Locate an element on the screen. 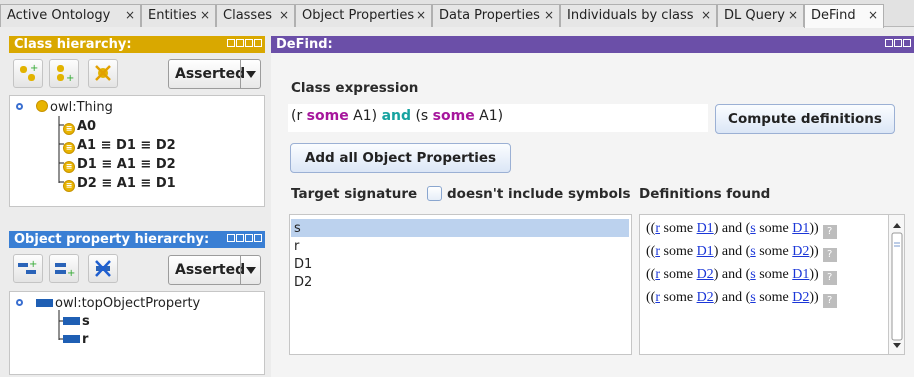 The height and width of the screenshot is (377, 914). tab-label: Individuals by class is located at coordinates (630, 15).